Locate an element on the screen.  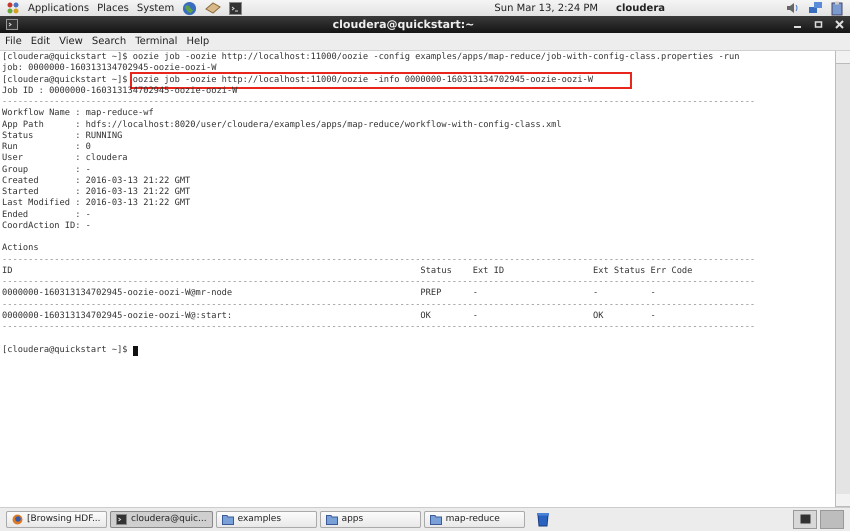
maximize-icon is located at coordinates (818, 24).